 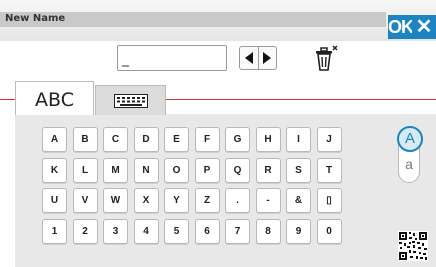 I want to click on triangle-right-icon, so click(x=267, y=58).